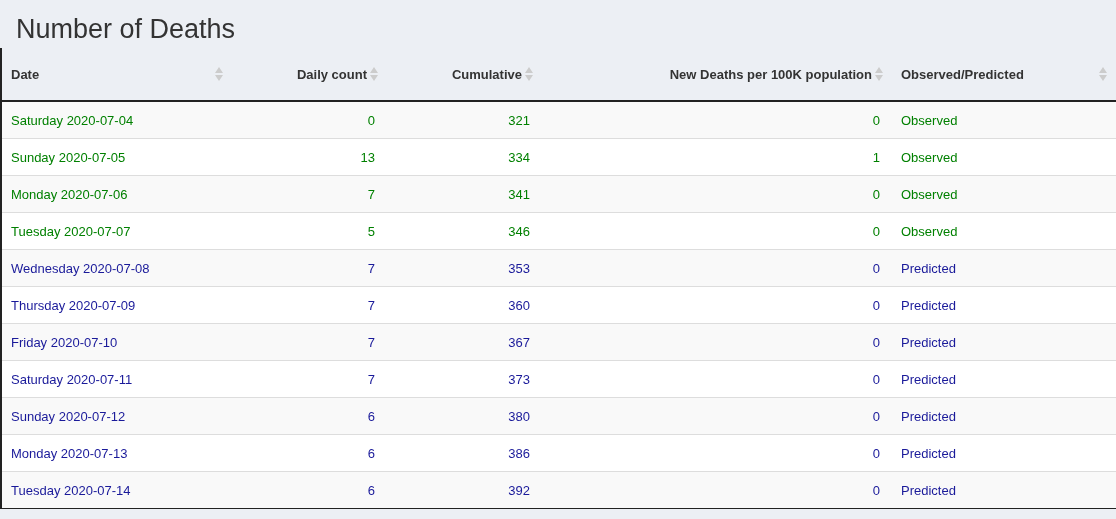 This screenshot has height=519, width=1116. What do you see at coordinates (72, 379) in the screenshot?
I see `table-cell-text: Saturday 2020-07-11` at bounding box center [72, 379].